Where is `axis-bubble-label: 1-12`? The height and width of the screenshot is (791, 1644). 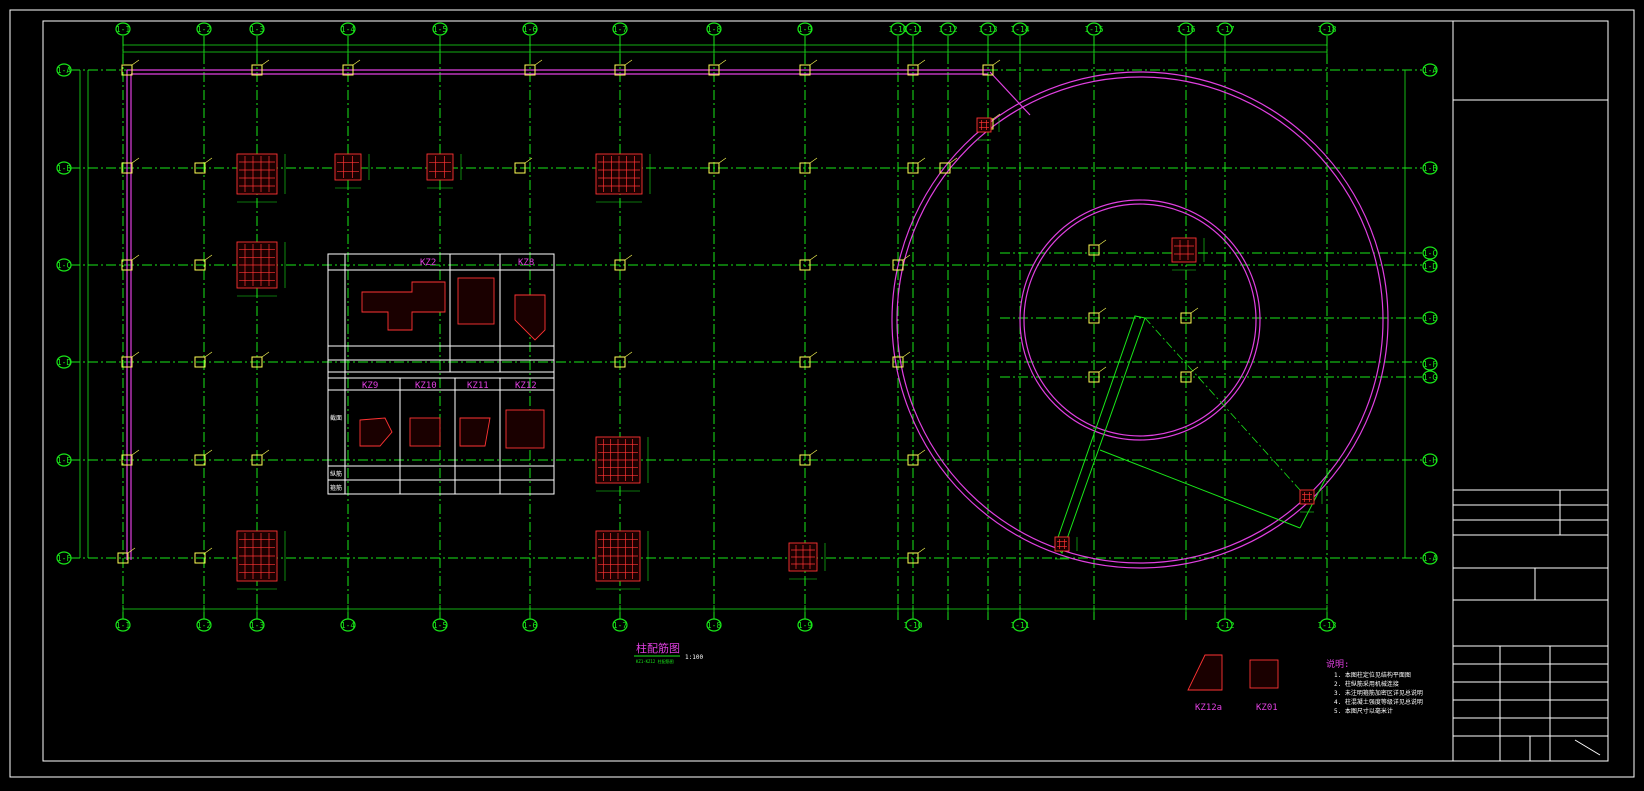
axis-bubble-label: 1-12 is located at coordinates (947, 29).